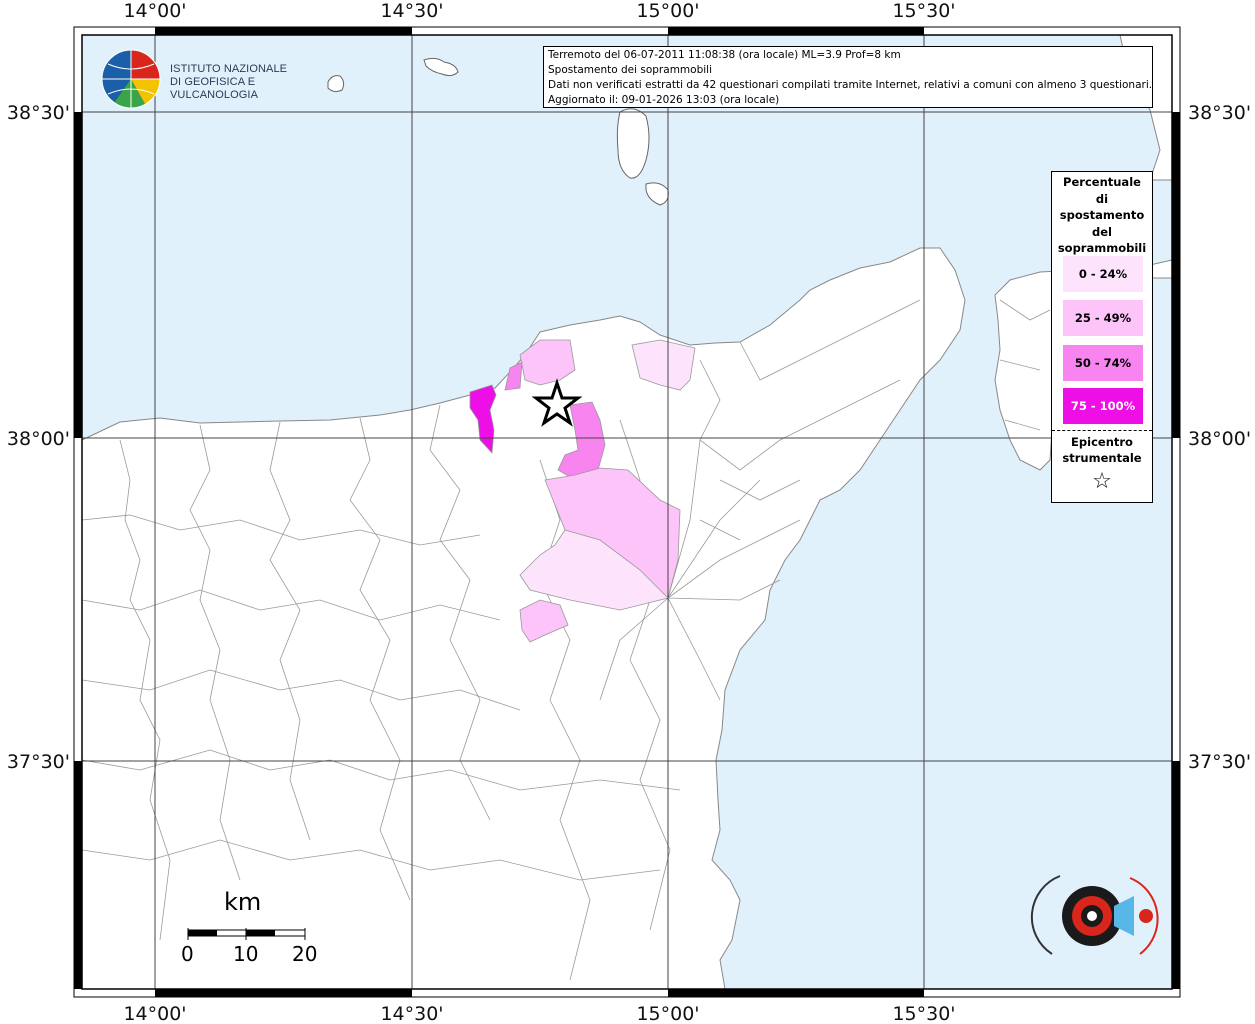  I want to click on legend-class-50-74: 50 - 74%, so click(1103, 363).